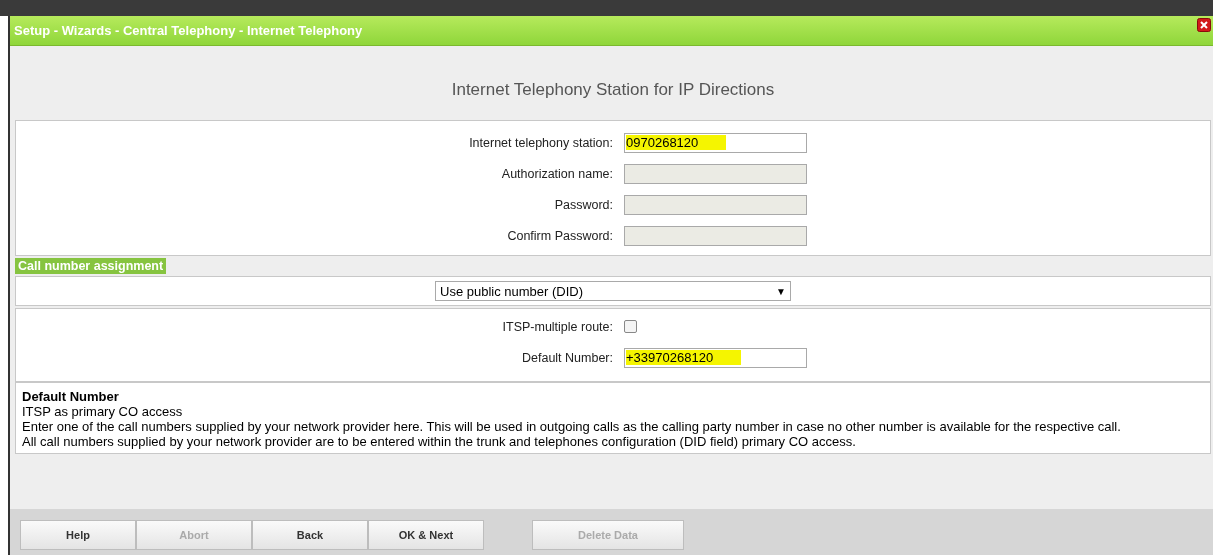  What do you see at coordinates (310, 535) in the screenshot?
I see `button: Back` at bounding box center [310, 535].